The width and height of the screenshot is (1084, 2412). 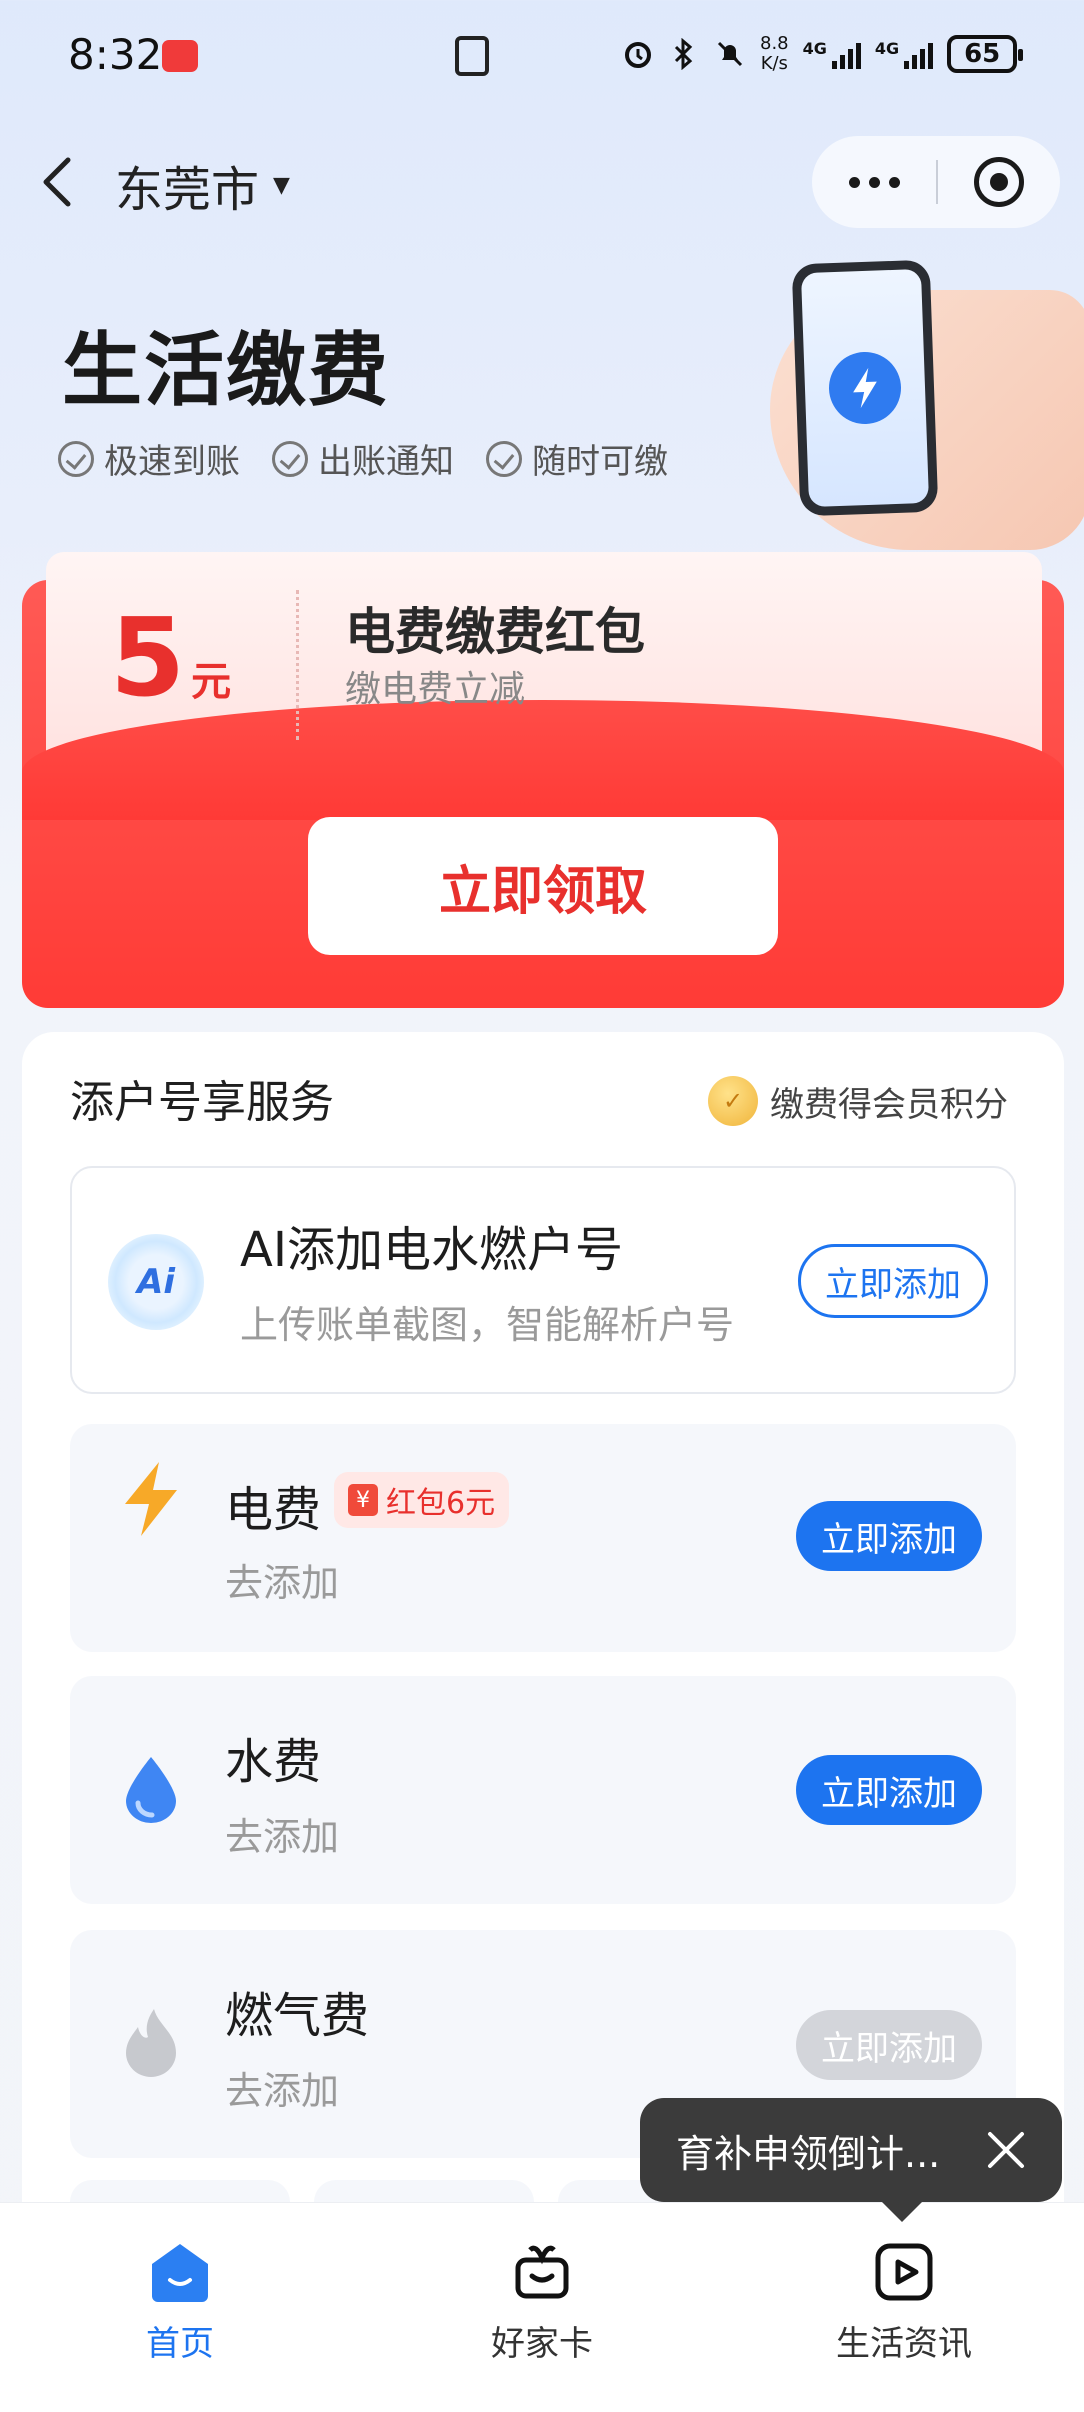 I want to click on signal-icon-2: 4G, so click(x=904, y=54).